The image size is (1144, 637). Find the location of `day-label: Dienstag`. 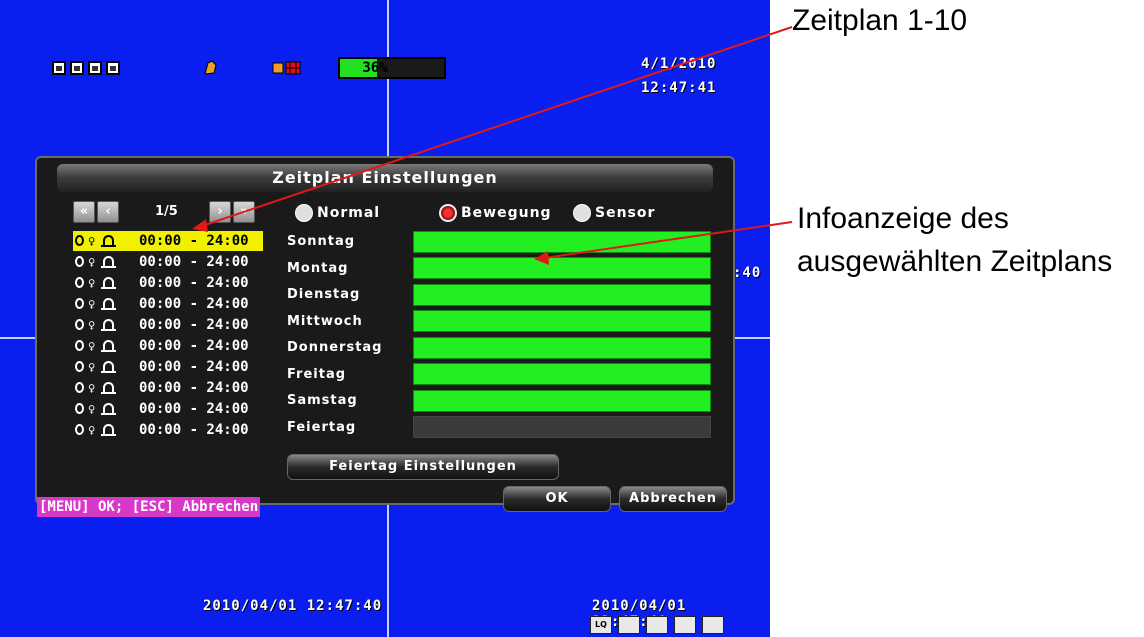

day-label: Dienstag is located at coordinates (324, 294).